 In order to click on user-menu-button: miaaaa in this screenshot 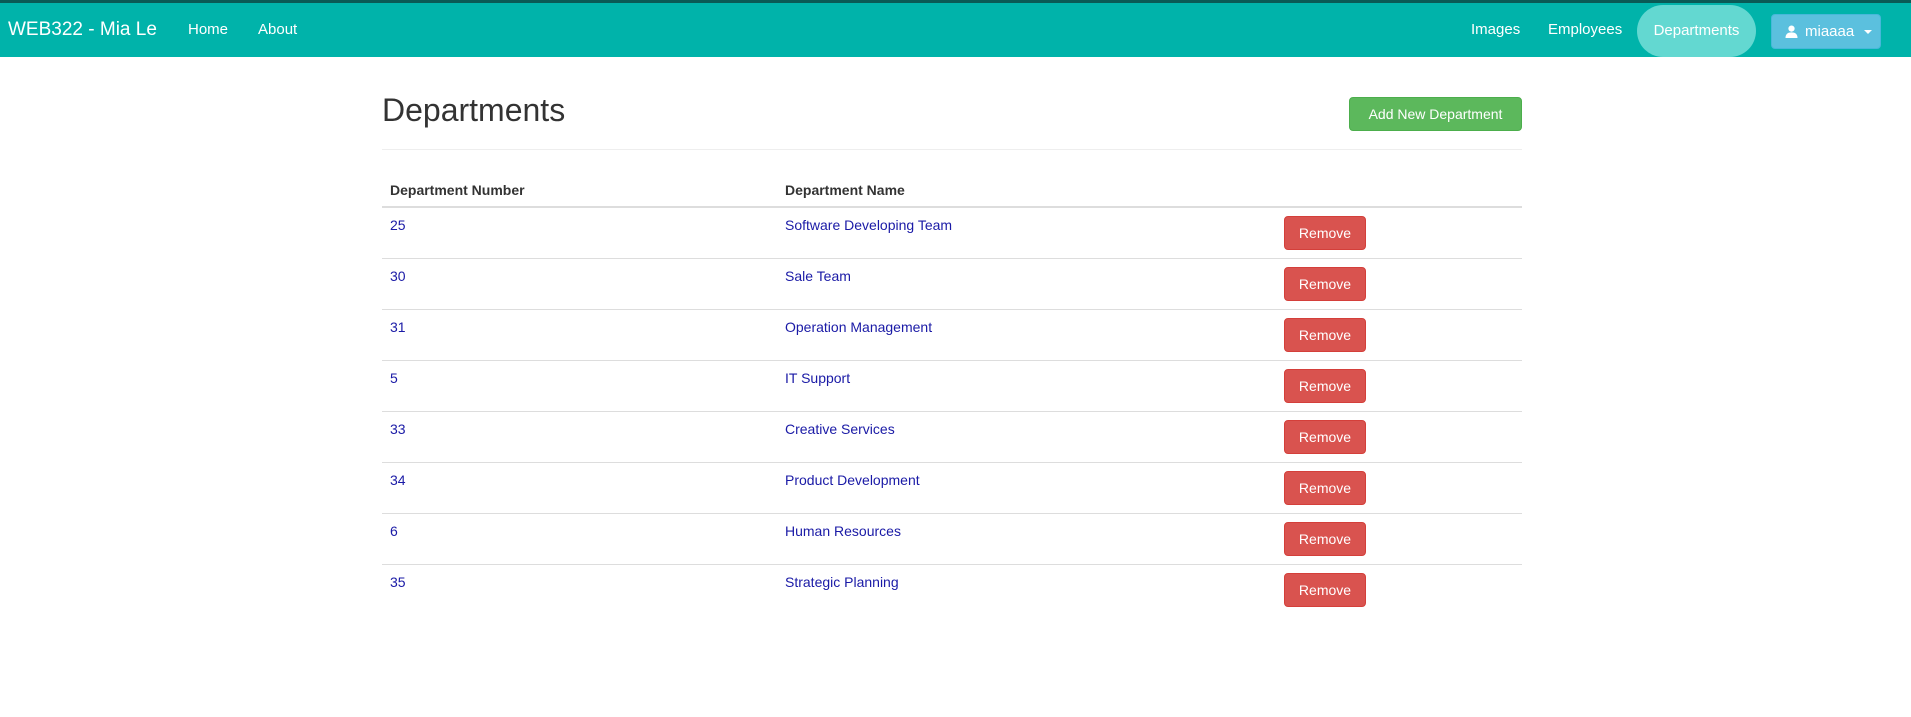, I will do `click(1826, 31)`.